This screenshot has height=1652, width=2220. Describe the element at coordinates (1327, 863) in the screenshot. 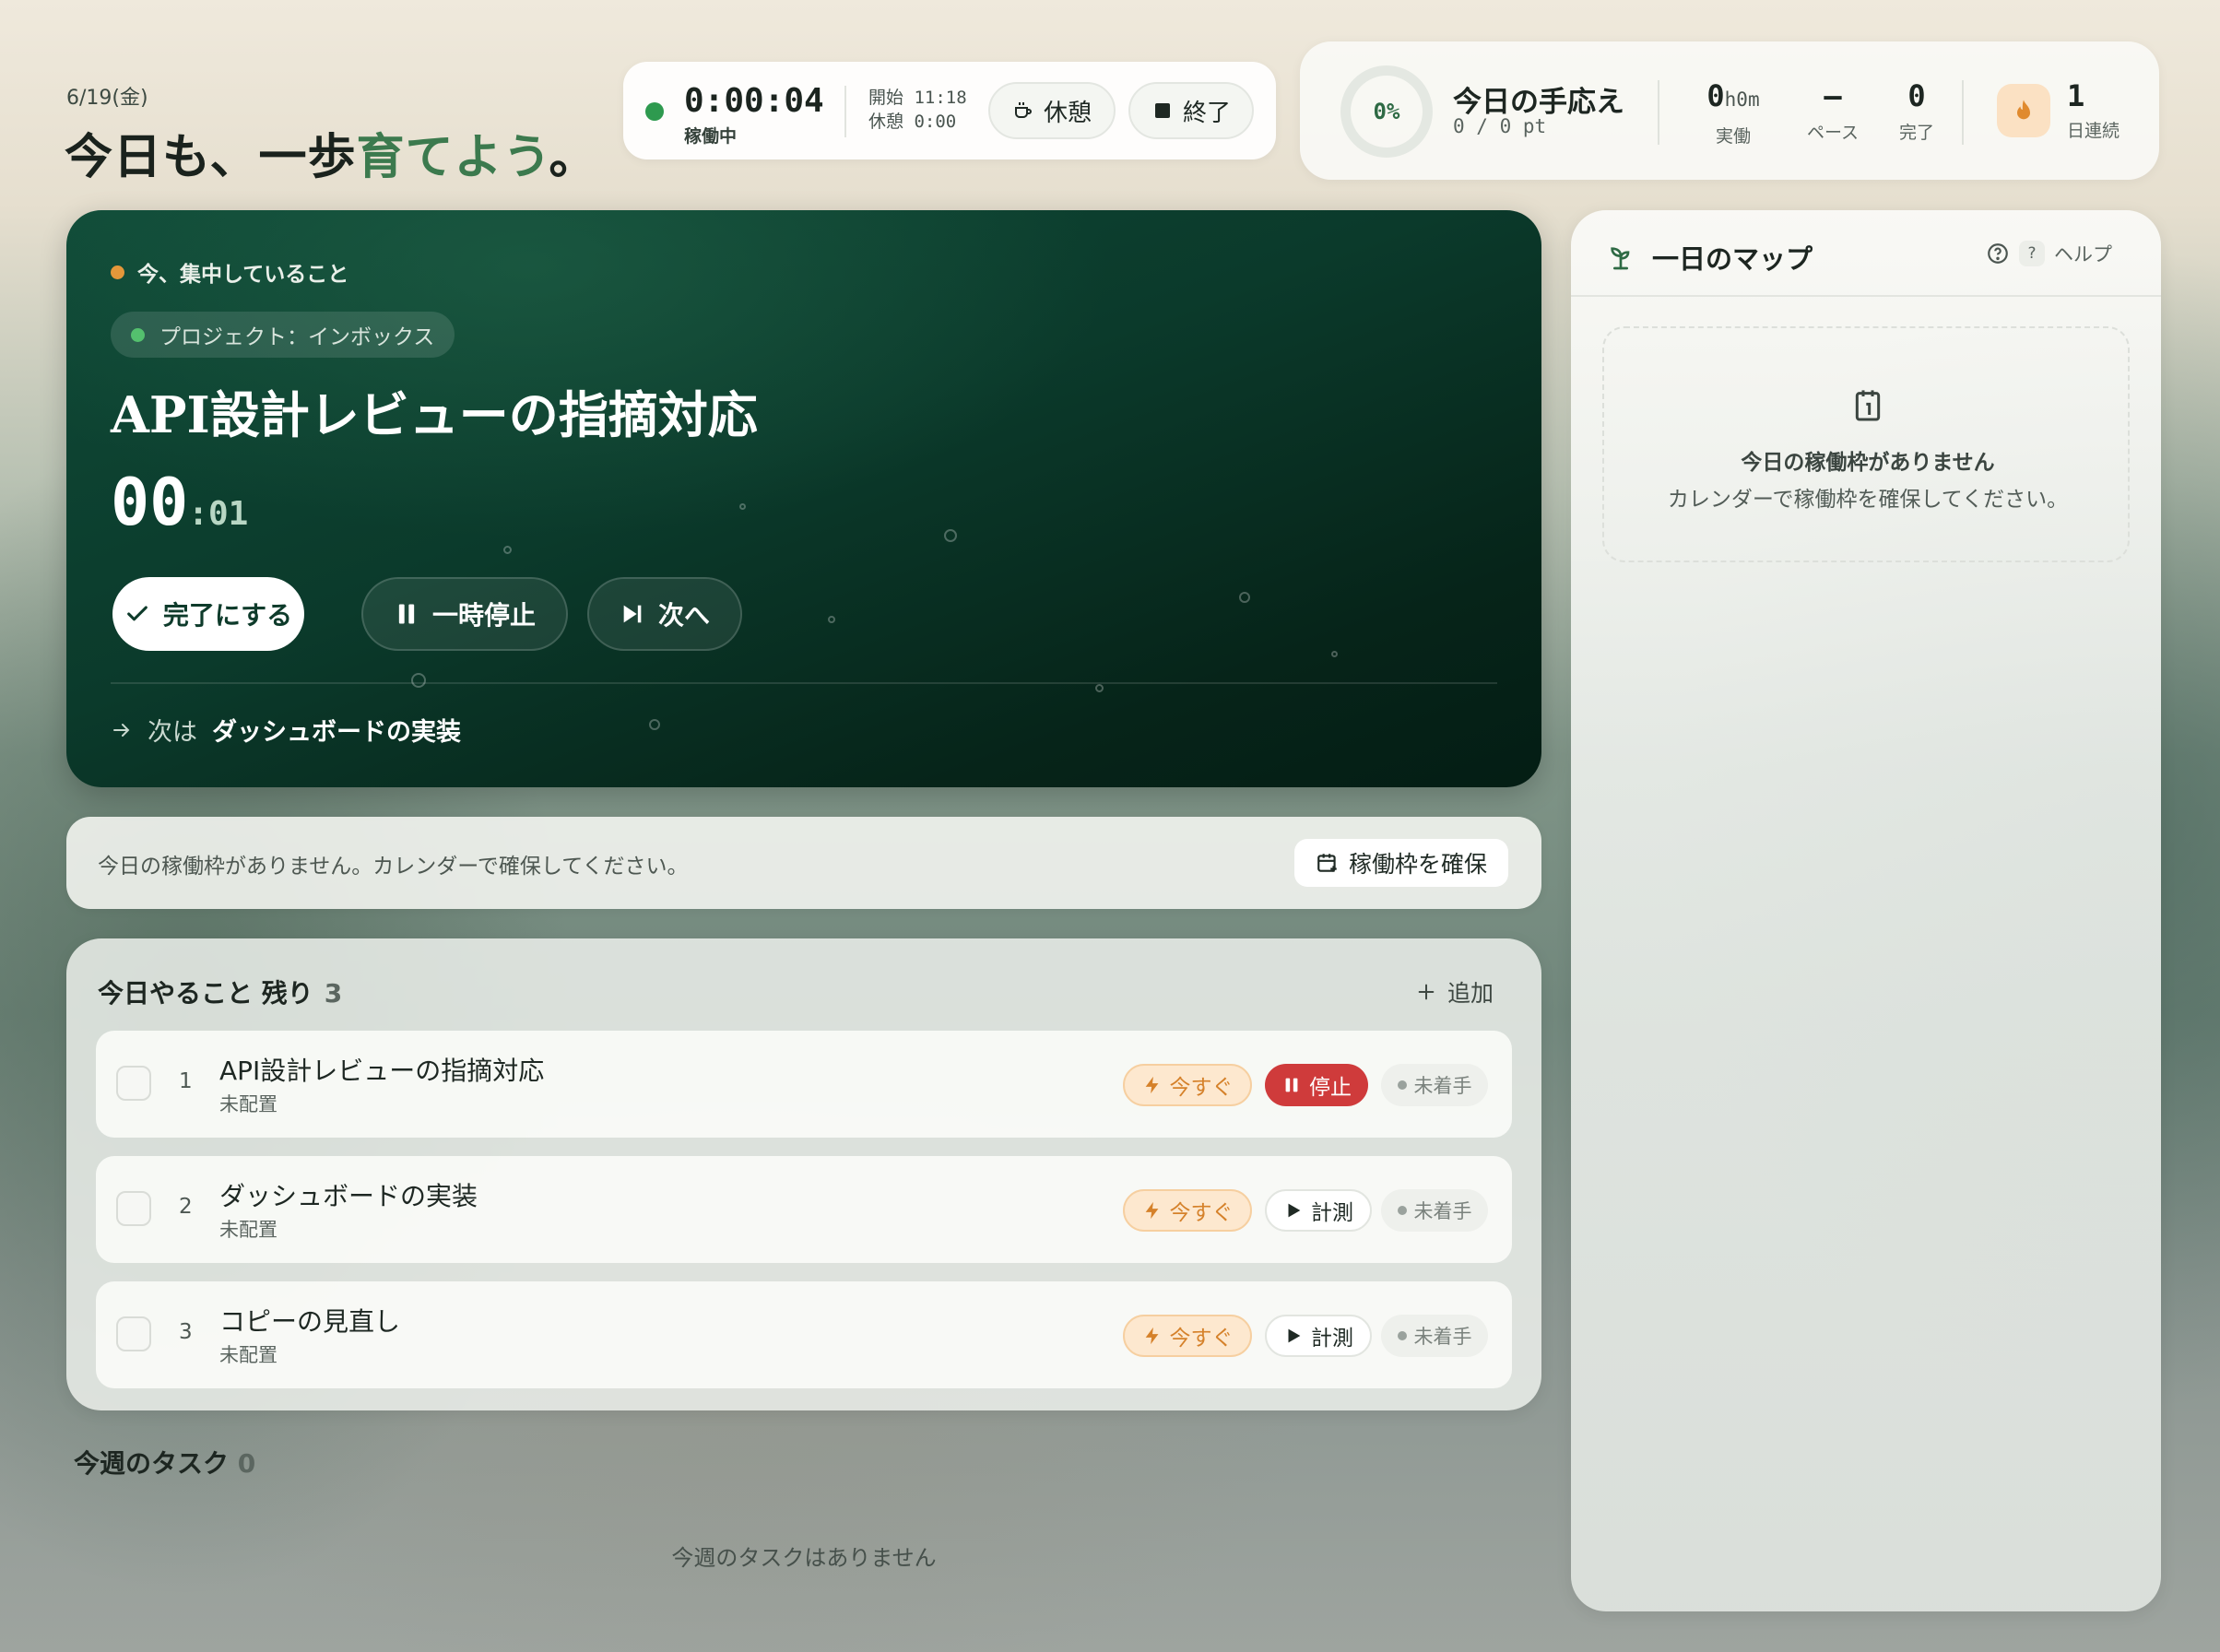

I see `calendar-add-icon` at that location.